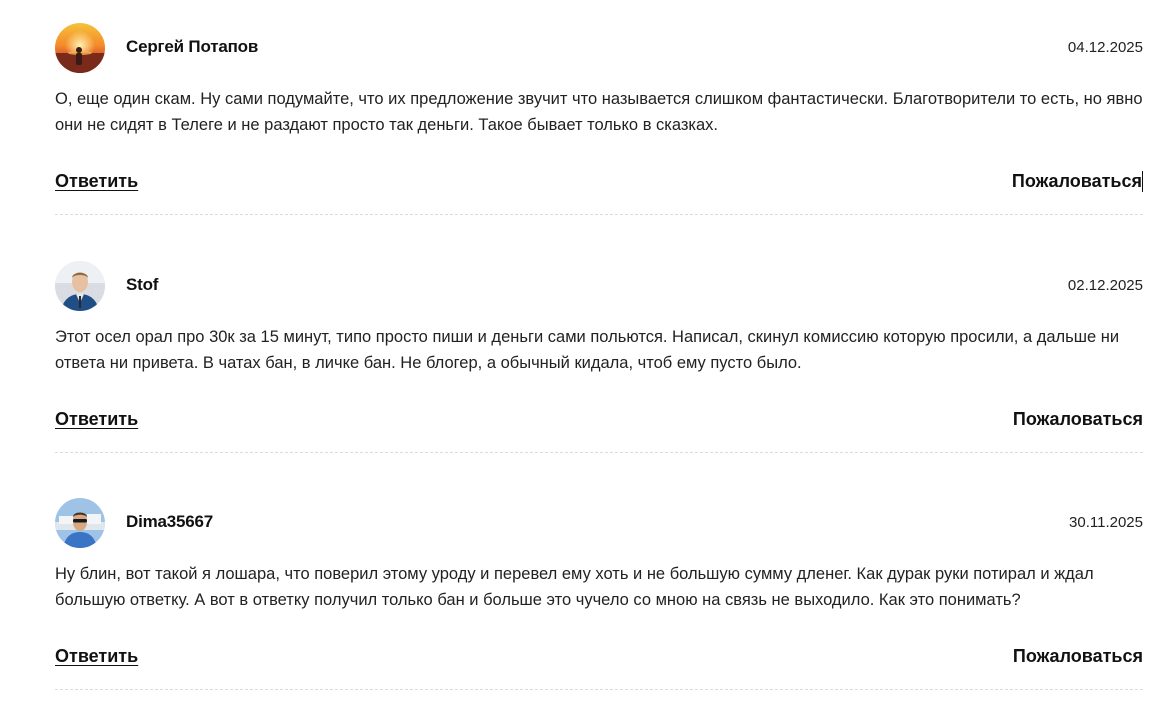 The height and width of the screenshot is (717, 1160). What do you see at coordinates (599, 523) in the screenshot?
I see `comment-header: Dima35667 30.11.2025` at bounding box center [599, 523].